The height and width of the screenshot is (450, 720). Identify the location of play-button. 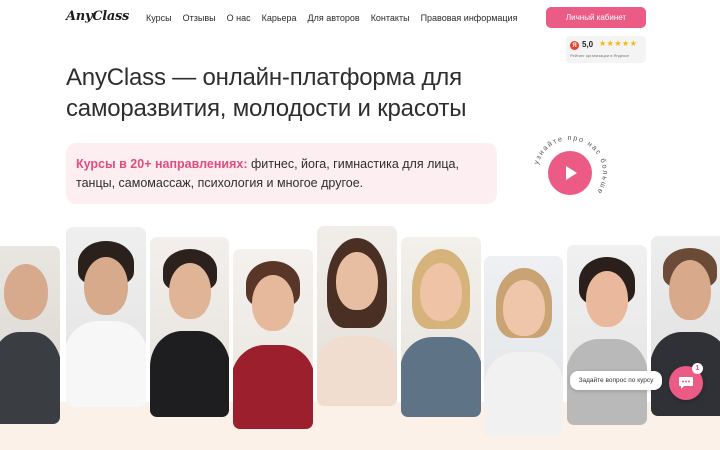
(570, 173).